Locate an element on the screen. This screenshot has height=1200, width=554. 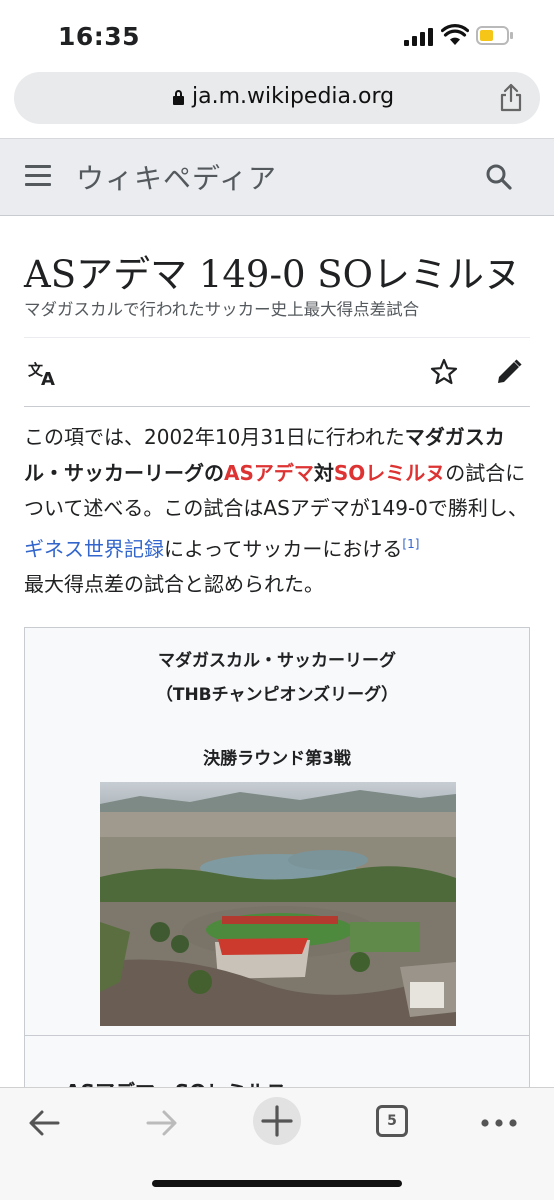
page-tagline: マダガスカルで行われたサッカー史上最大得点差試合 is located at coordinates (222, 309).